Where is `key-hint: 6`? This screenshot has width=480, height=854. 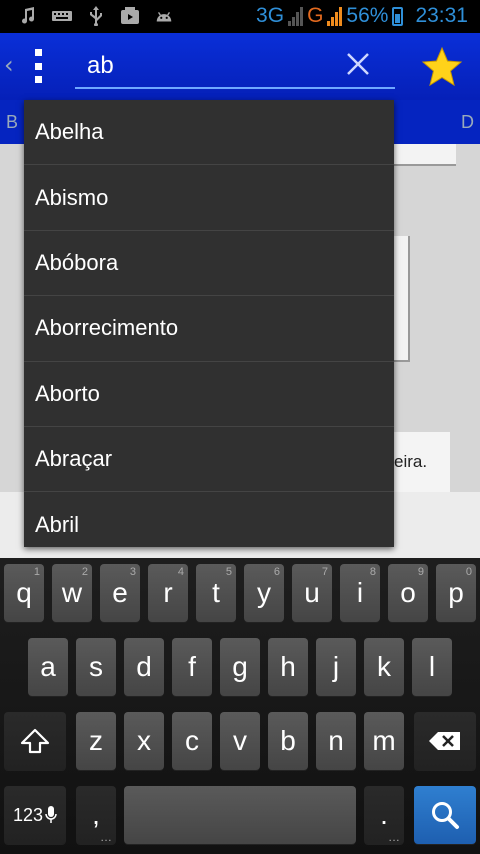
key-hint: 6 is located at coordinates (276, 572).